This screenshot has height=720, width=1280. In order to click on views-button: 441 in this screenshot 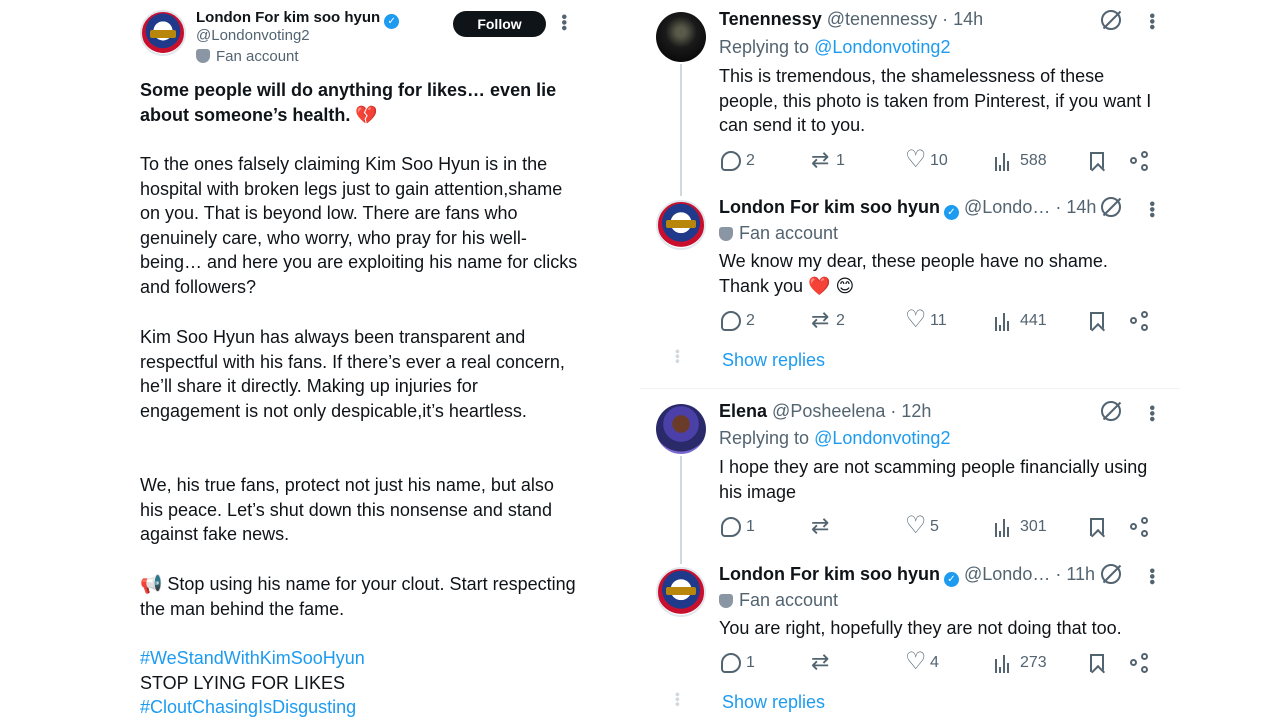, I will do `click(1021, 321)`.